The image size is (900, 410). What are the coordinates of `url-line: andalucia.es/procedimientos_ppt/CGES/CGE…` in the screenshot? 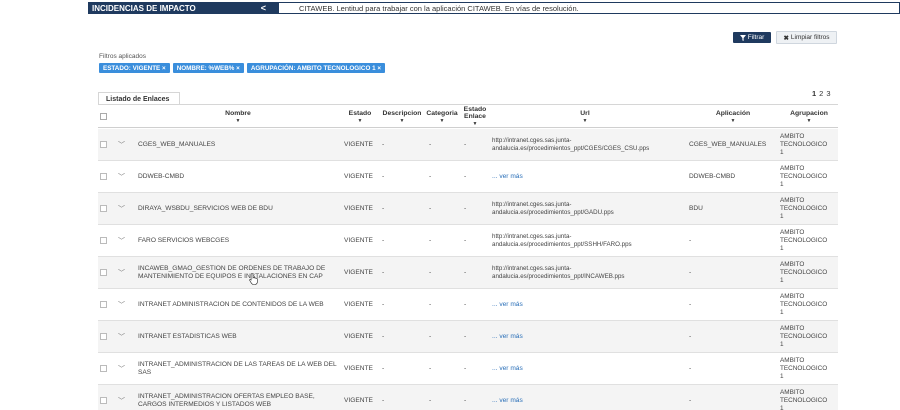 It's located at (571, 148).